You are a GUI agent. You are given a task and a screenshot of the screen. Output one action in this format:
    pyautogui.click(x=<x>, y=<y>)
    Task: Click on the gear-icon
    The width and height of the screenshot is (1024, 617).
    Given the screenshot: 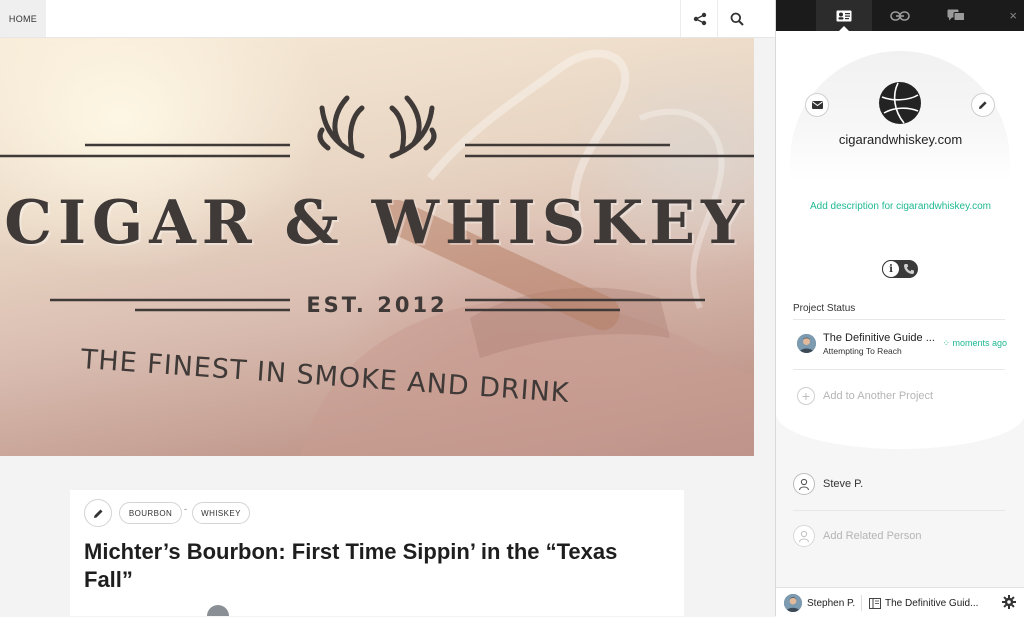 What is the action you would take?
    pyautogui.click(x=1009, y=602)
    